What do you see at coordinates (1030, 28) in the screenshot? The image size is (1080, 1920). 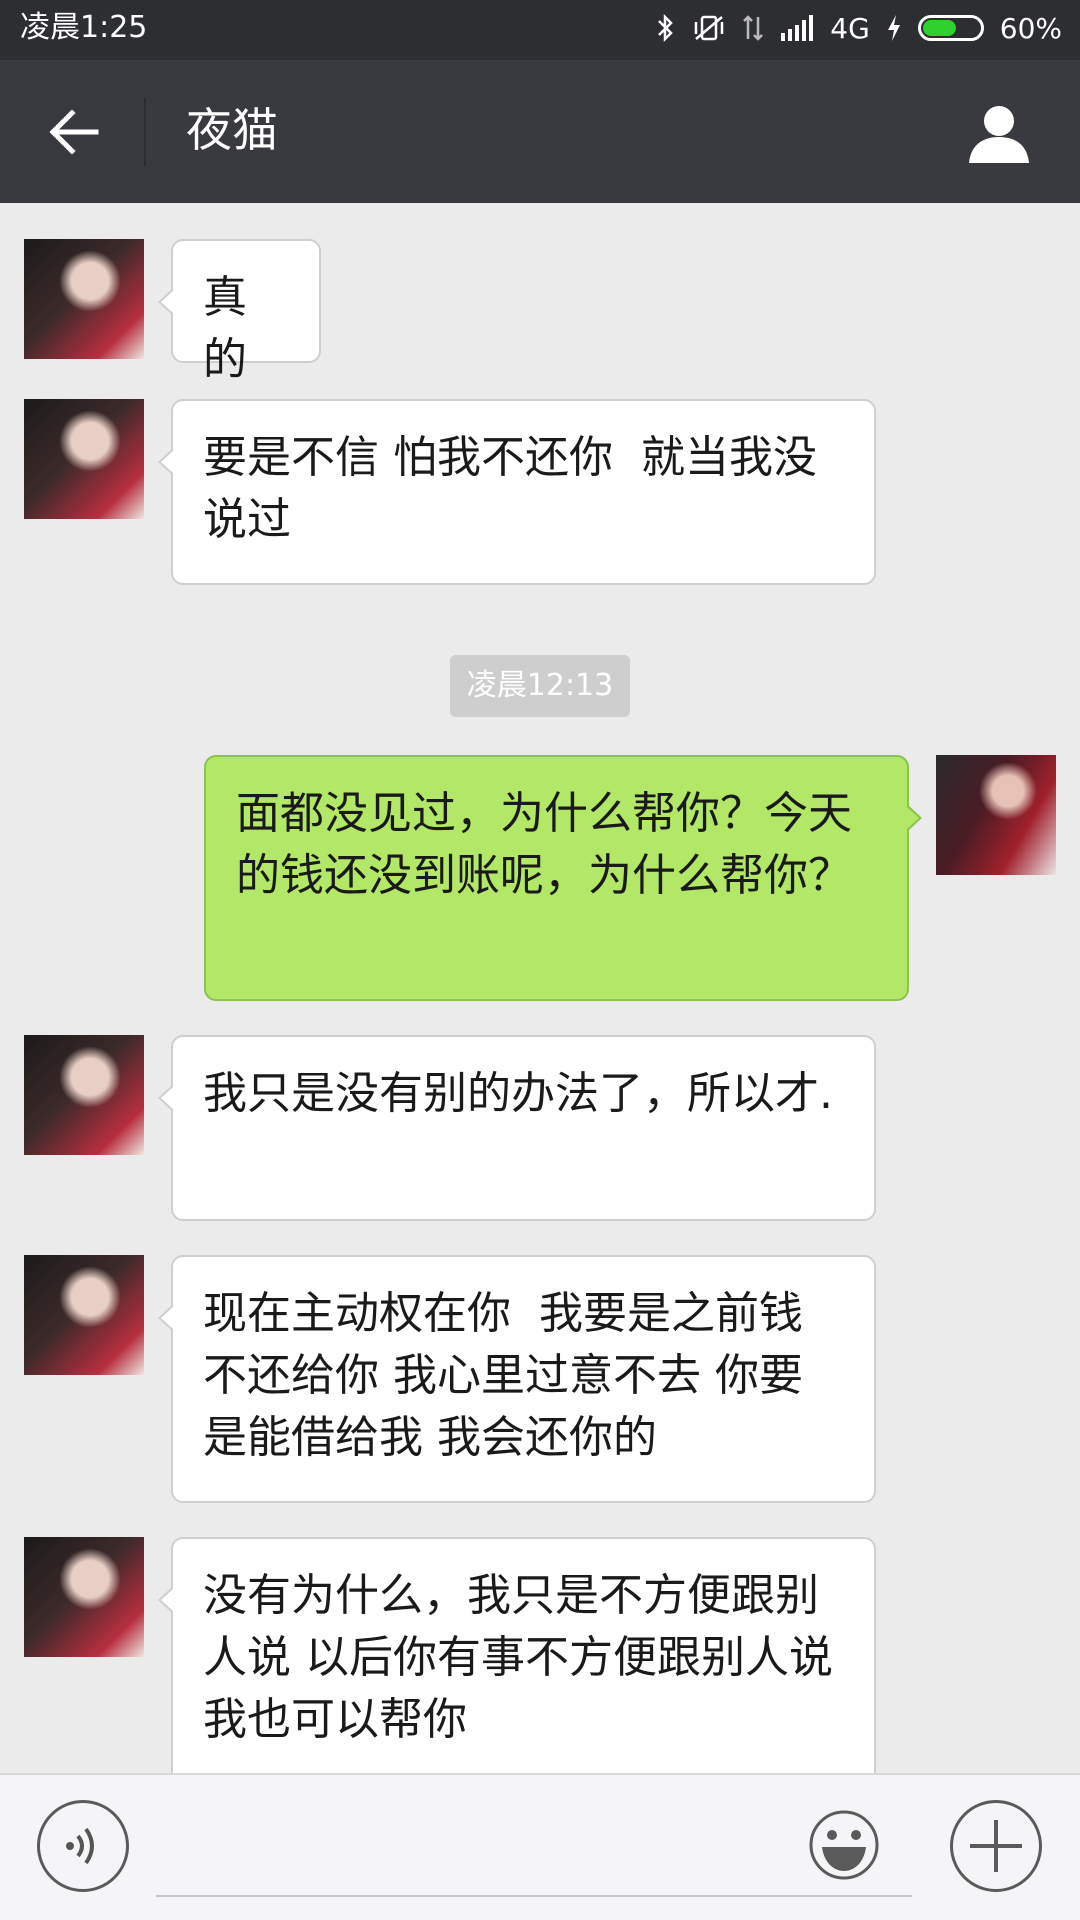 I see `battery-percent: 60%` at bounding box center [1030, 28].